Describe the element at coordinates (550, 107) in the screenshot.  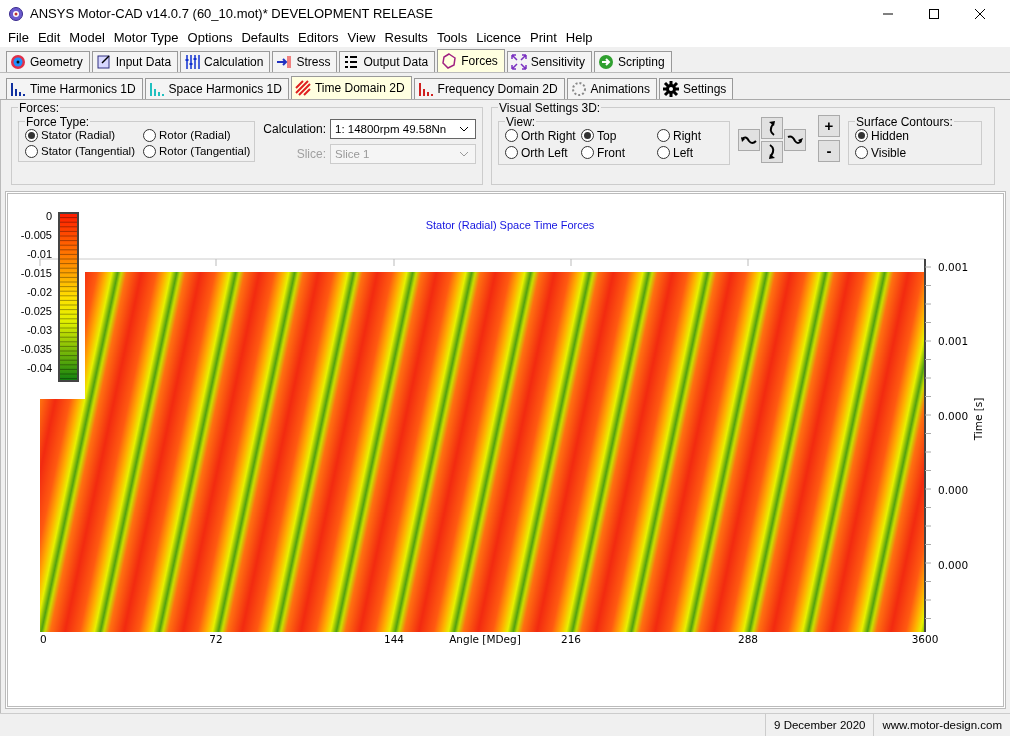
I see `group-title: Visual Settings 3D:` at that location.